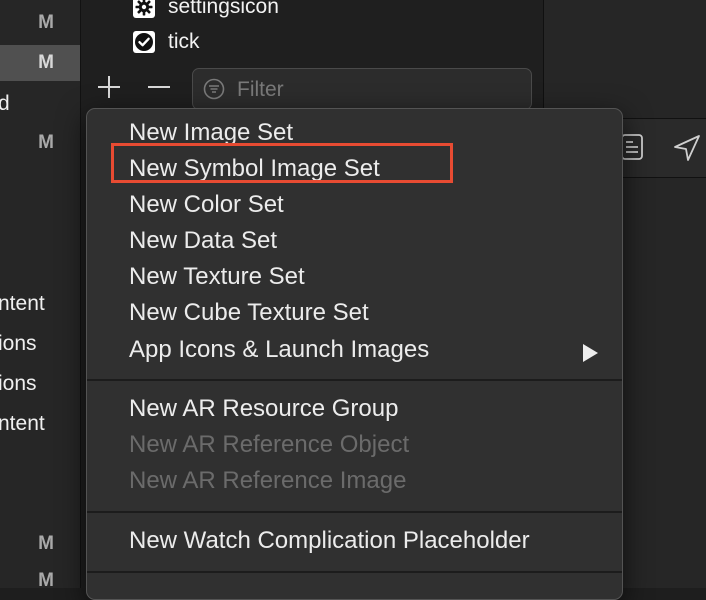  Describe the element at coordinates (249, 313) in the screenshot. I see `menu-item-new-cube-texture-set: New Cube Texture Set` at that location.